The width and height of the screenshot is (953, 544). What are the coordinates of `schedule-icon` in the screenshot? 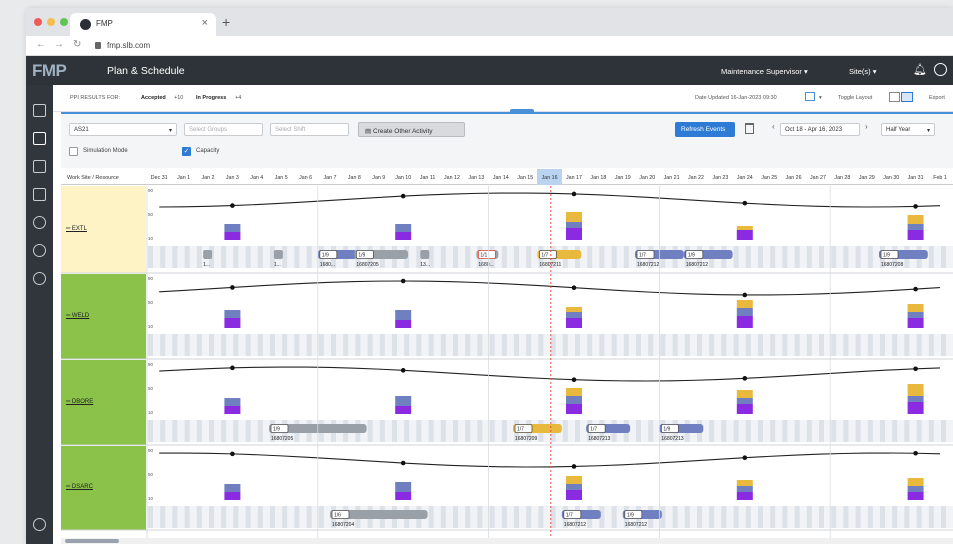 It's located at (39, 138).